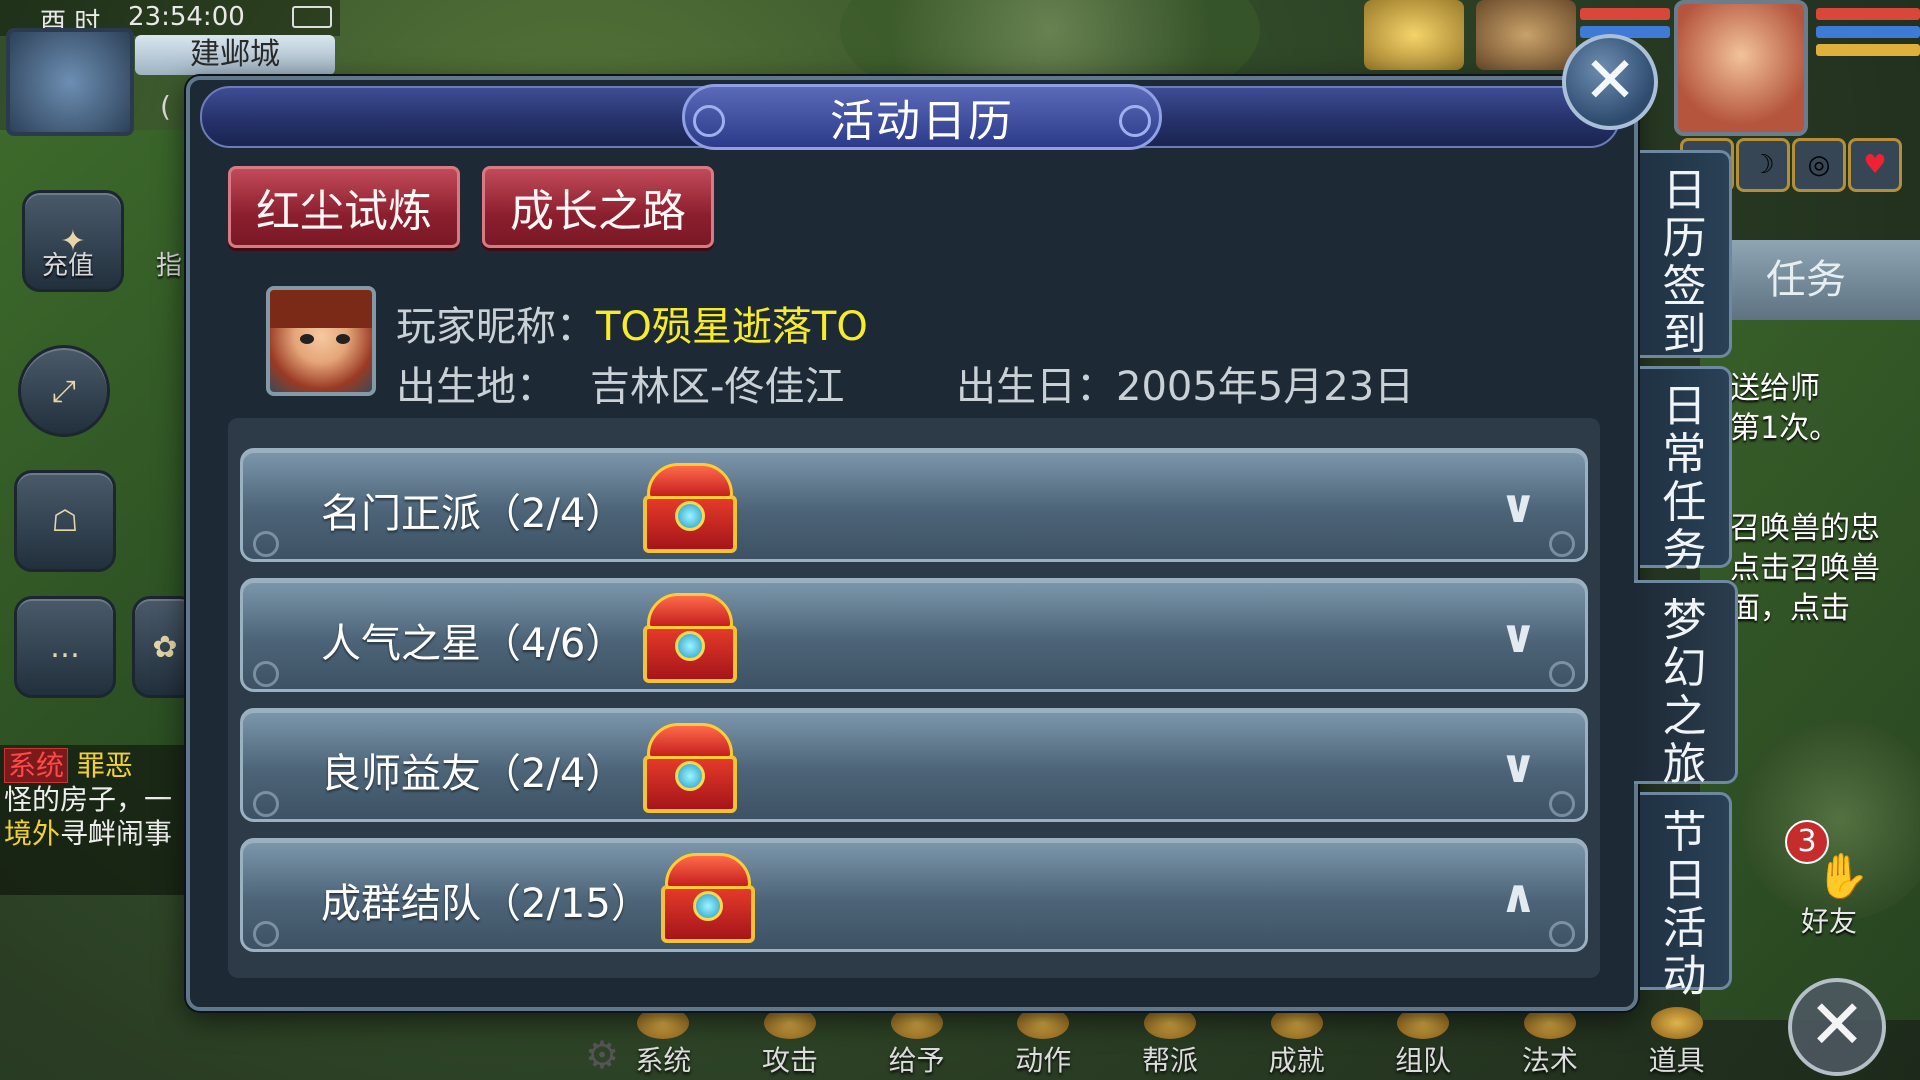 The image size is (1920, 1080). Describe the element at coordinates (1785, 428) in the screenshot. I see `quest-line-2: 第1次。` at that location.